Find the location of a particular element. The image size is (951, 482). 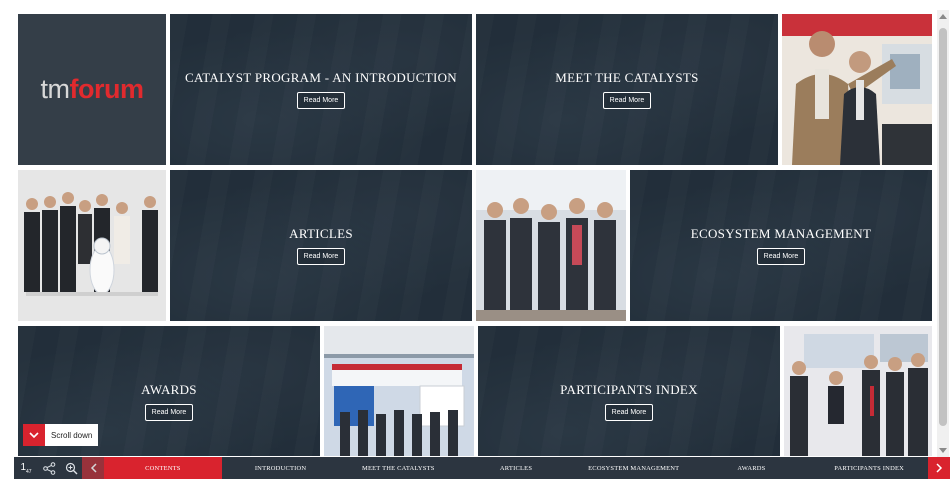

tmforum-logo-tile: tmforum is located at coordinates (92, 89).